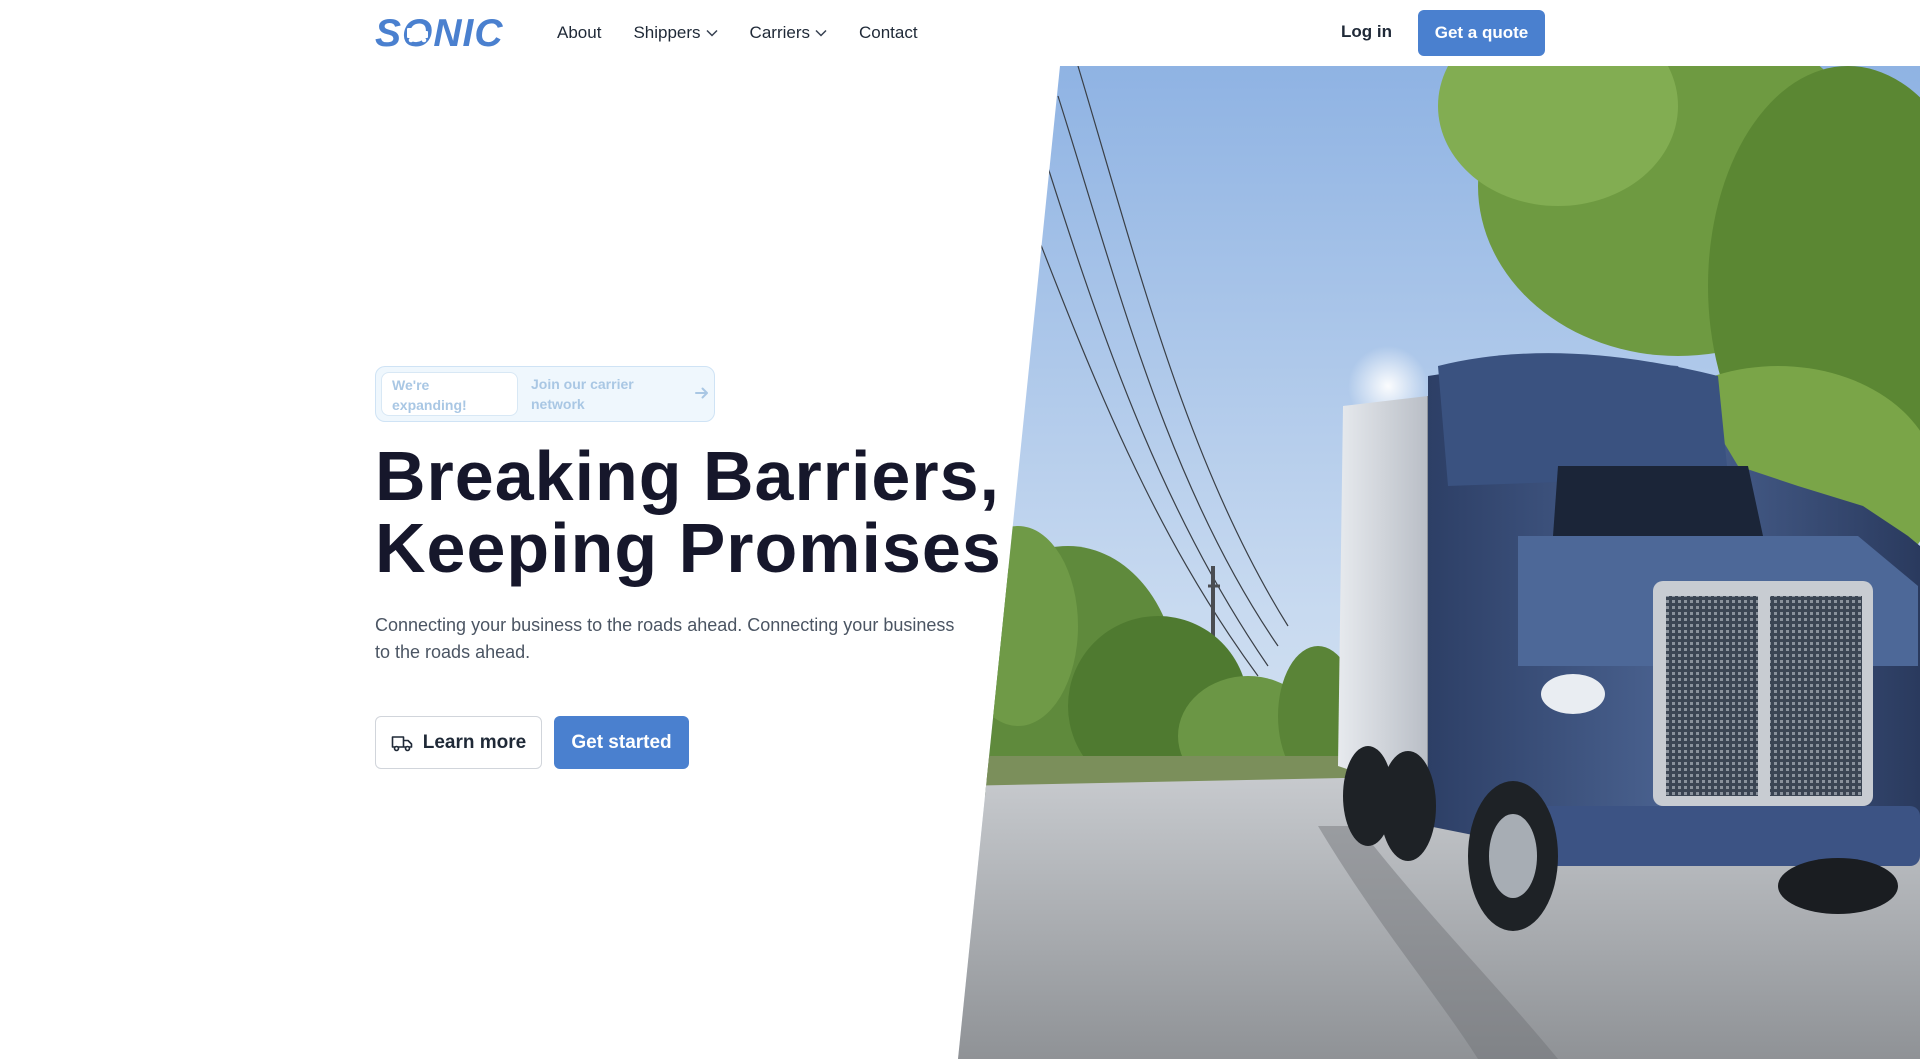 This screenshot has width=1920, height=1059. I want to click on nav-about-label: About, so click(579, 32).